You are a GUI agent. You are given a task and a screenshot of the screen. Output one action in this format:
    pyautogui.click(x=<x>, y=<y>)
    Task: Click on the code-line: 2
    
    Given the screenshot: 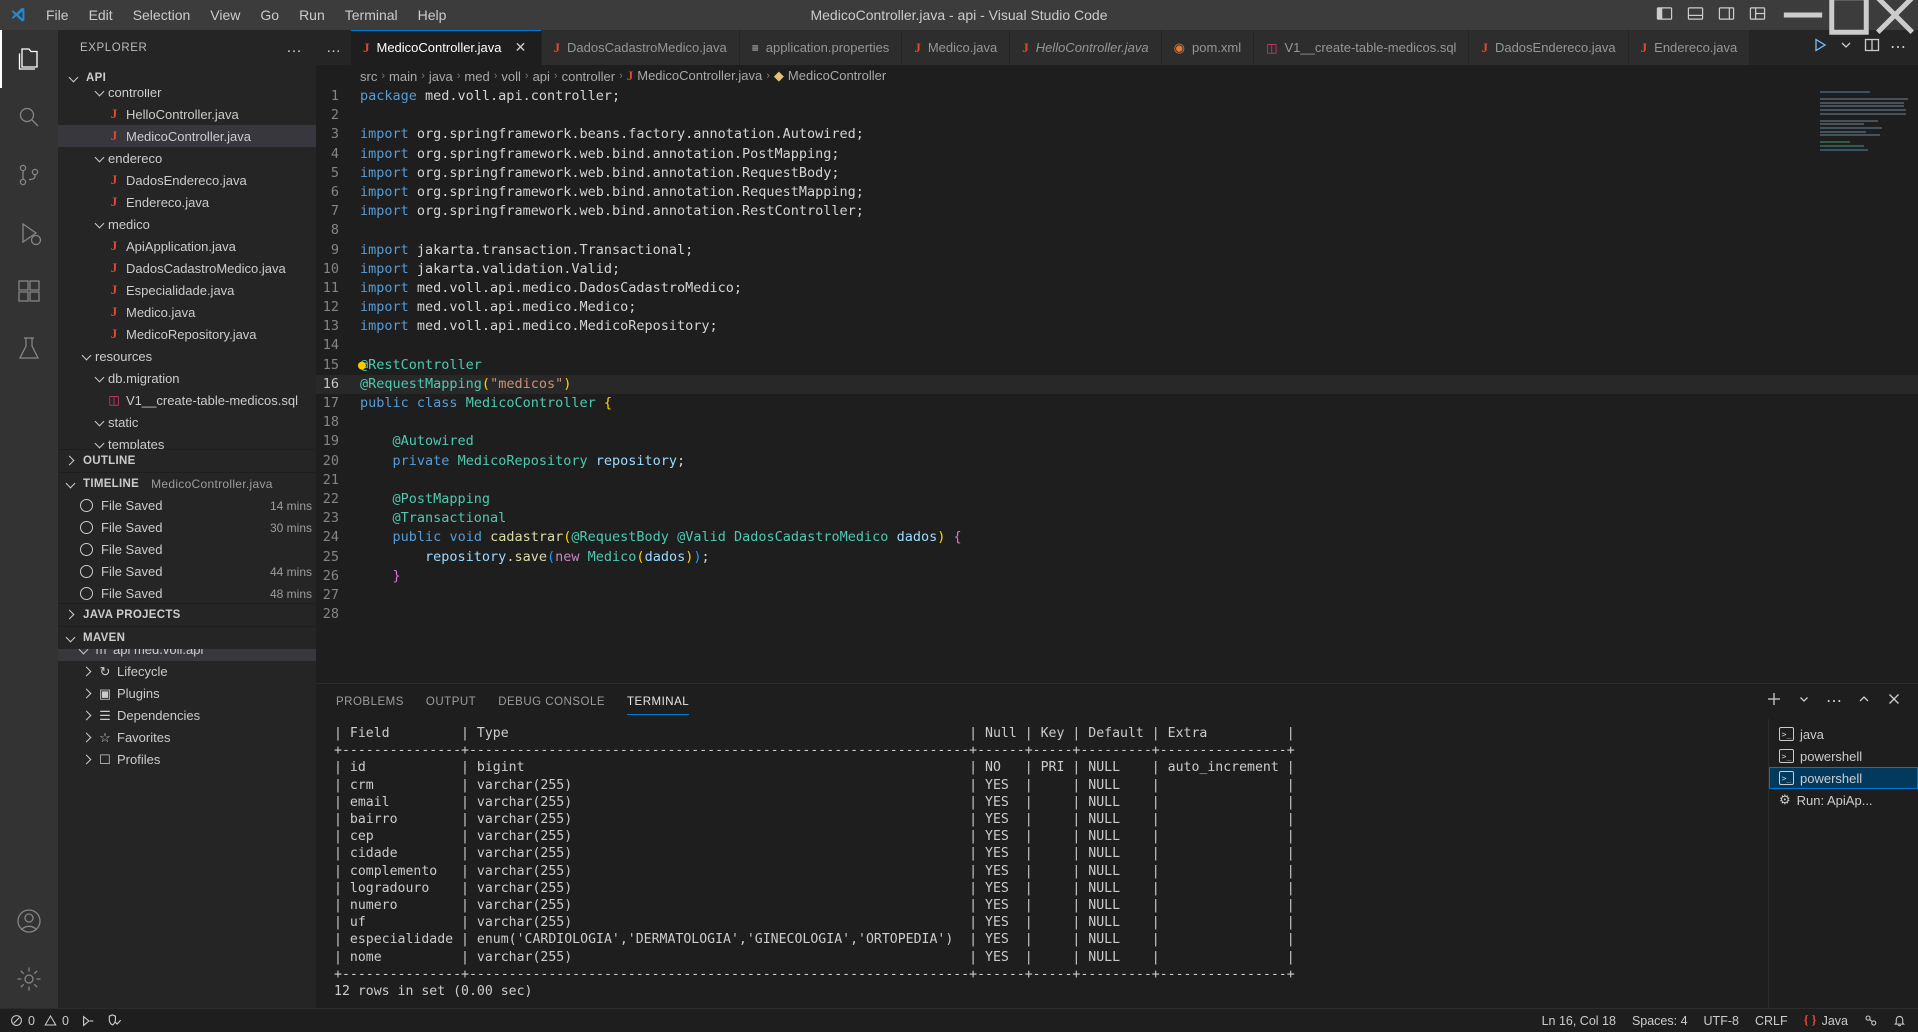 What is the action you would take?
    pyautogui.click(x=1117, y=115)
    